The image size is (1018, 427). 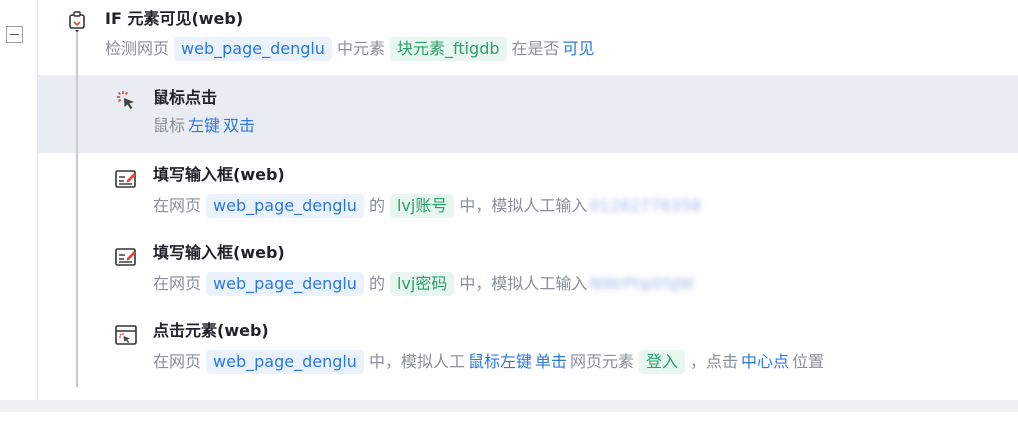 What do you see at coordinates (448, 49) in the screenshot?
I see `element-chip: 块元素_ftigdb` at bounding box center [448, 49].